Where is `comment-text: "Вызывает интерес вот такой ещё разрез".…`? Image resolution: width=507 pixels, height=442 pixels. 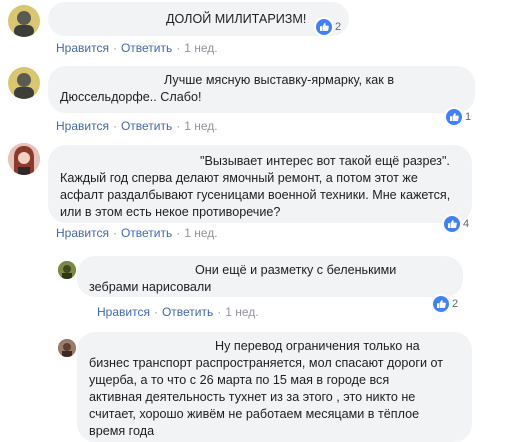
comment-text: "Вызывает интерес вот такой ещё разрез".… is located at coordinates (255, 186).